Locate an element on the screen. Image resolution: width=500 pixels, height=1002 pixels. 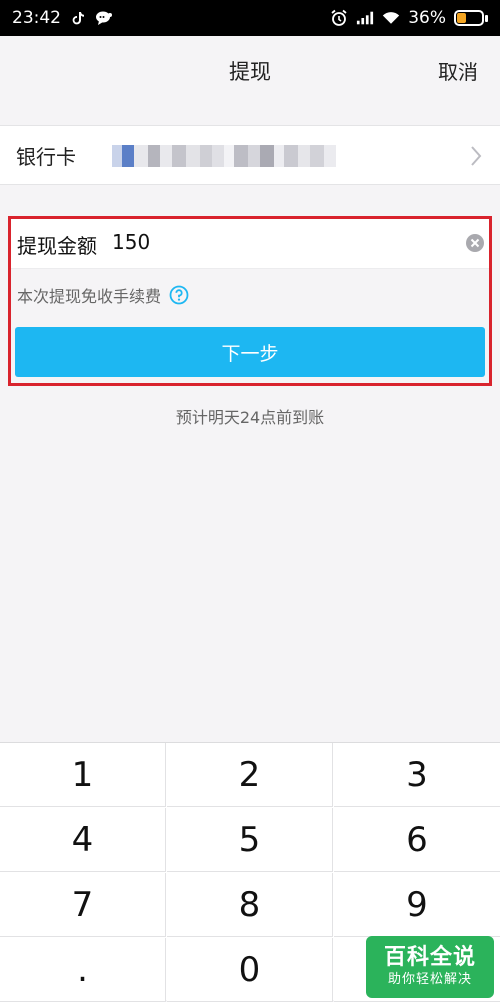
bank-card-row: 银行卡 is located at coordinates (250, 155).